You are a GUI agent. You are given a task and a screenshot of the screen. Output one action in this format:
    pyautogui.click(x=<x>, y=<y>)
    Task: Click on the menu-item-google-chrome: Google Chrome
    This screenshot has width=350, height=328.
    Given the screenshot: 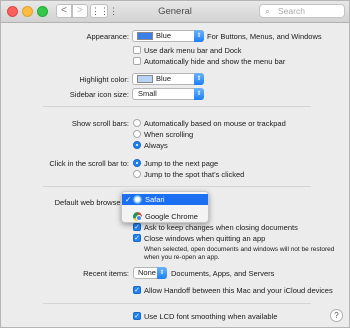 What is the action you would take?
    pyautogui.click(x=165, y=216)
    